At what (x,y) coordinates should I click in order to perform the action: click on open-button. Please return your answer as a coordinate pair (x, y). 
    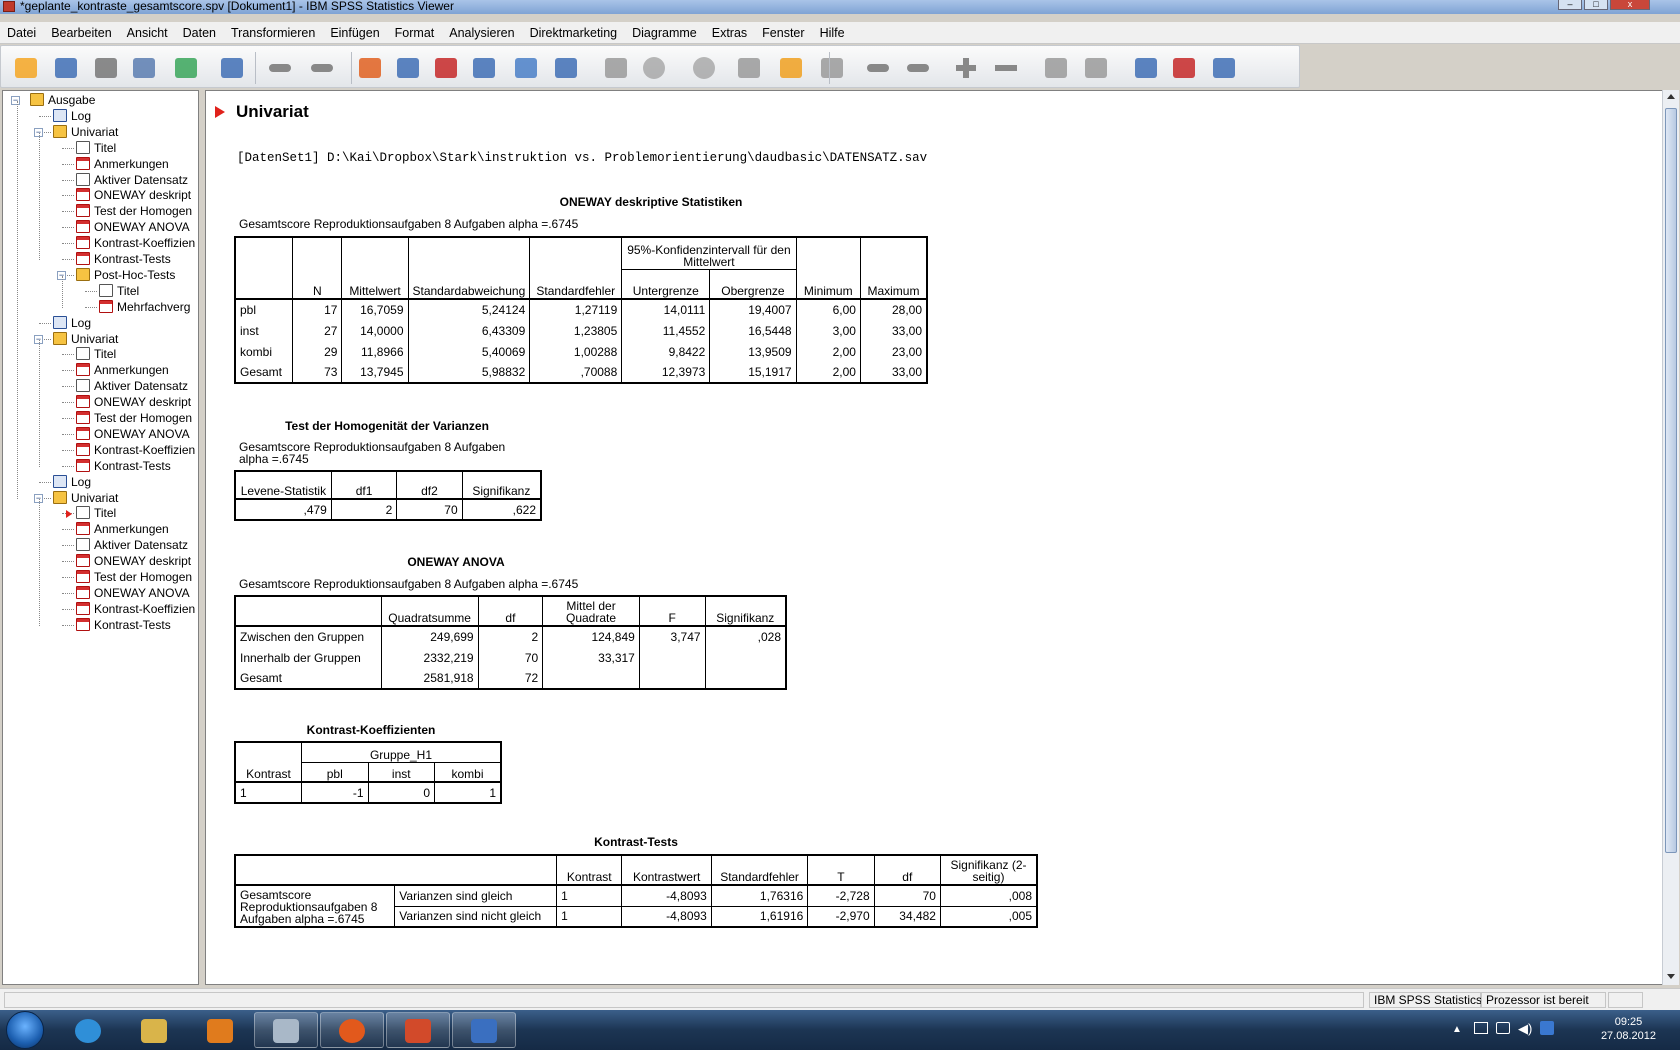
    Looking at the image, I should click on (26, 68).